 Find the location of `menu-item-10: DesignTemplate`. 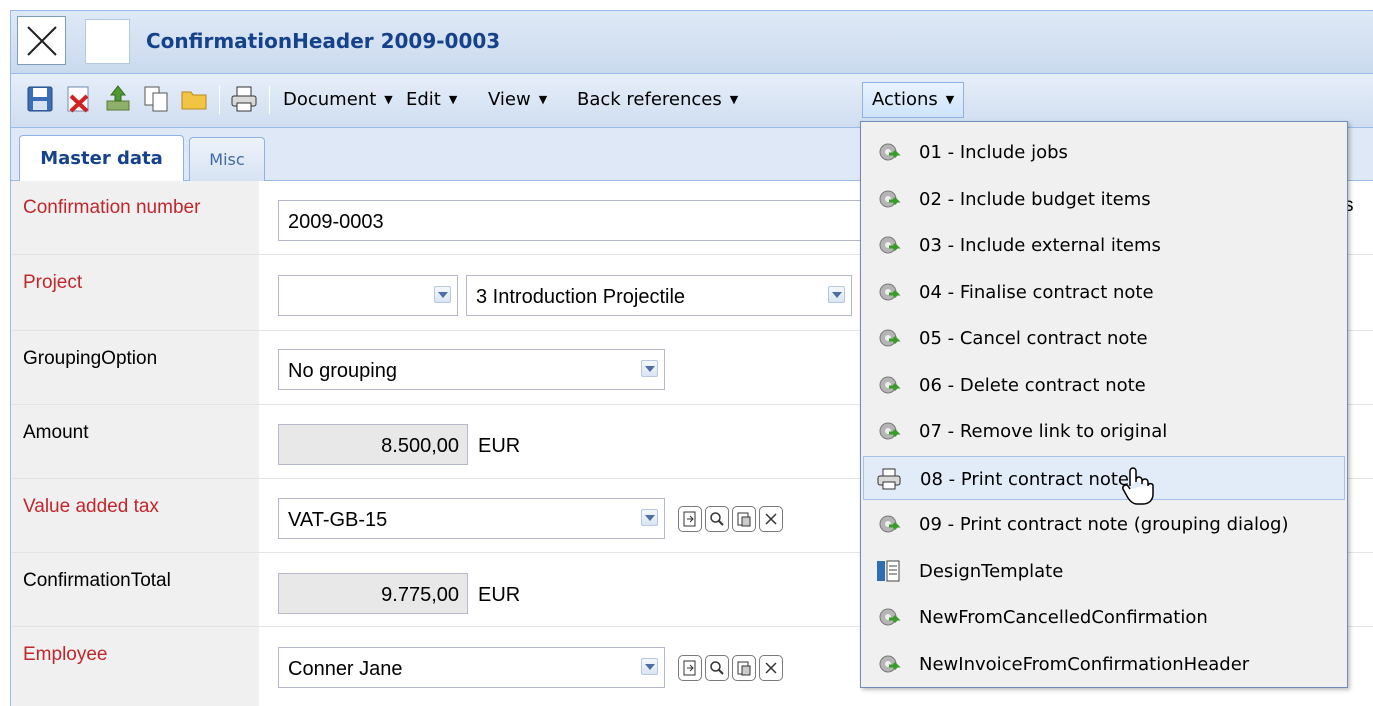

menu-item-10: DesignTemplate is located at coordinates (1104, 571).